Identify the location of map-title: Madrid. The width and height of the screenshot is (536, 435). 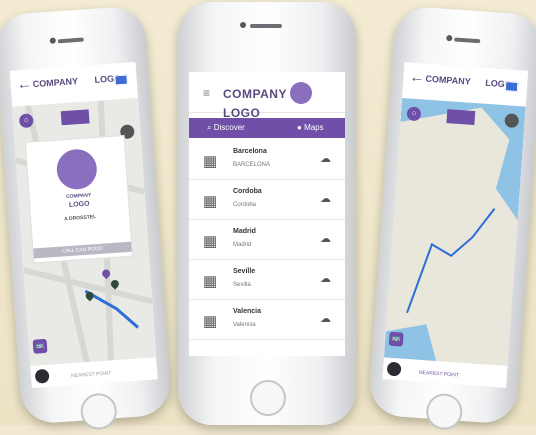
(244, 231).